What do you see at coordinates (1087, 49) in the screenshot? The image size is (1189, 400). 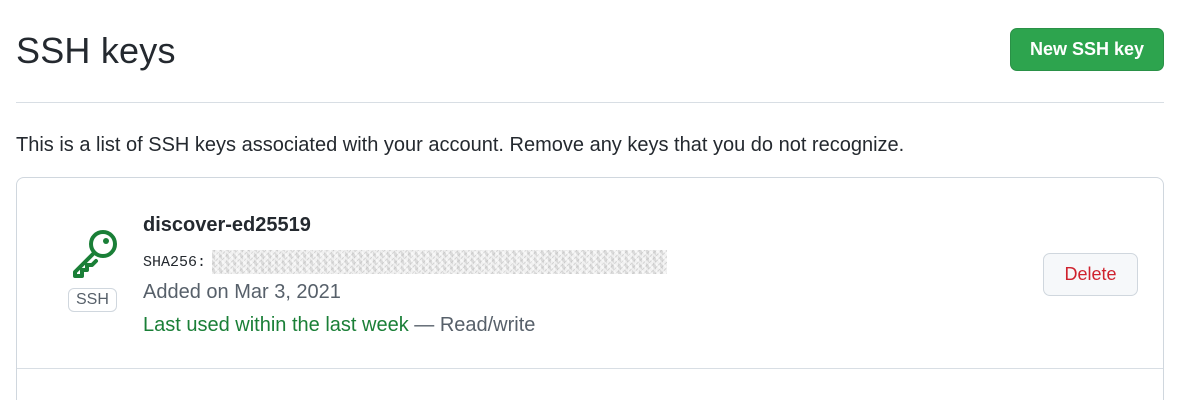 I see `new-ssh-key-button: New SSH key` at bounding box center [1087, 49].